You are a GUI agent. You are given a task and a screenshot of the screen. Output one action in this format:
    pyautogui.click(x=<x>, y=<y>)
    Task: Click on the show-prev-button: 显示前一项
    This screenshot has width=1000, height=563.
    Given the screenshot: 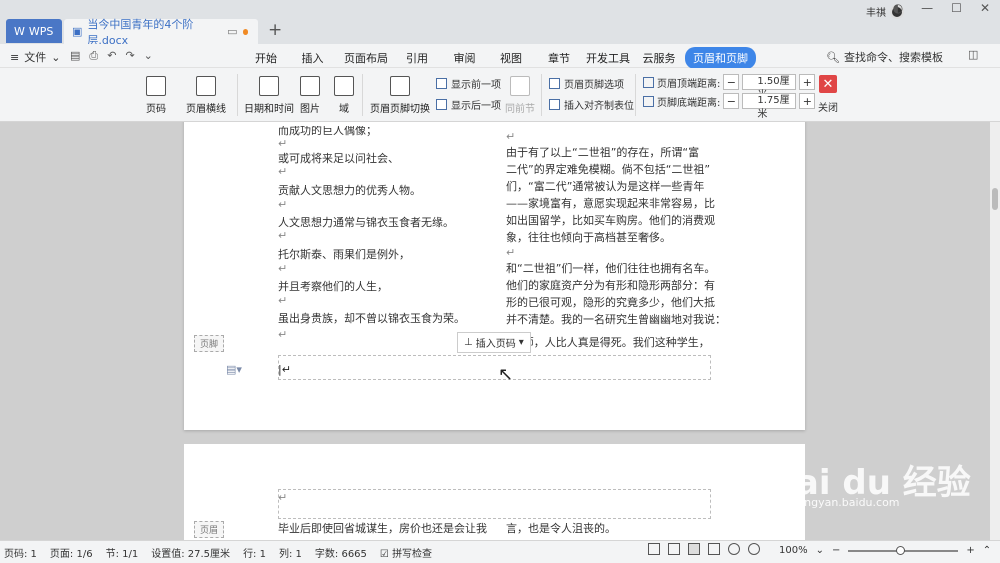 What is the action you would take?
    pyautogui.click(x=468, y=83)
    